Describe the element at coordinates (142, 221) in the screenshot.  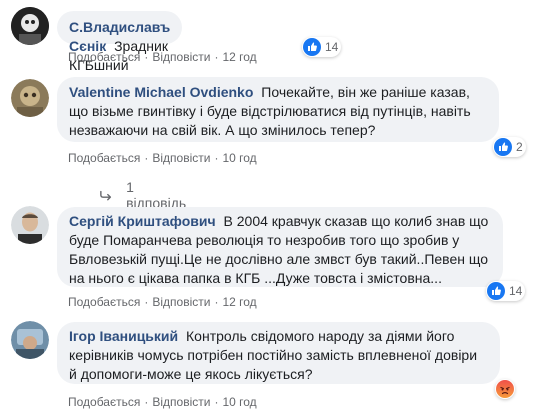
I see `comment-author: Сергій Криштафович` at that location.